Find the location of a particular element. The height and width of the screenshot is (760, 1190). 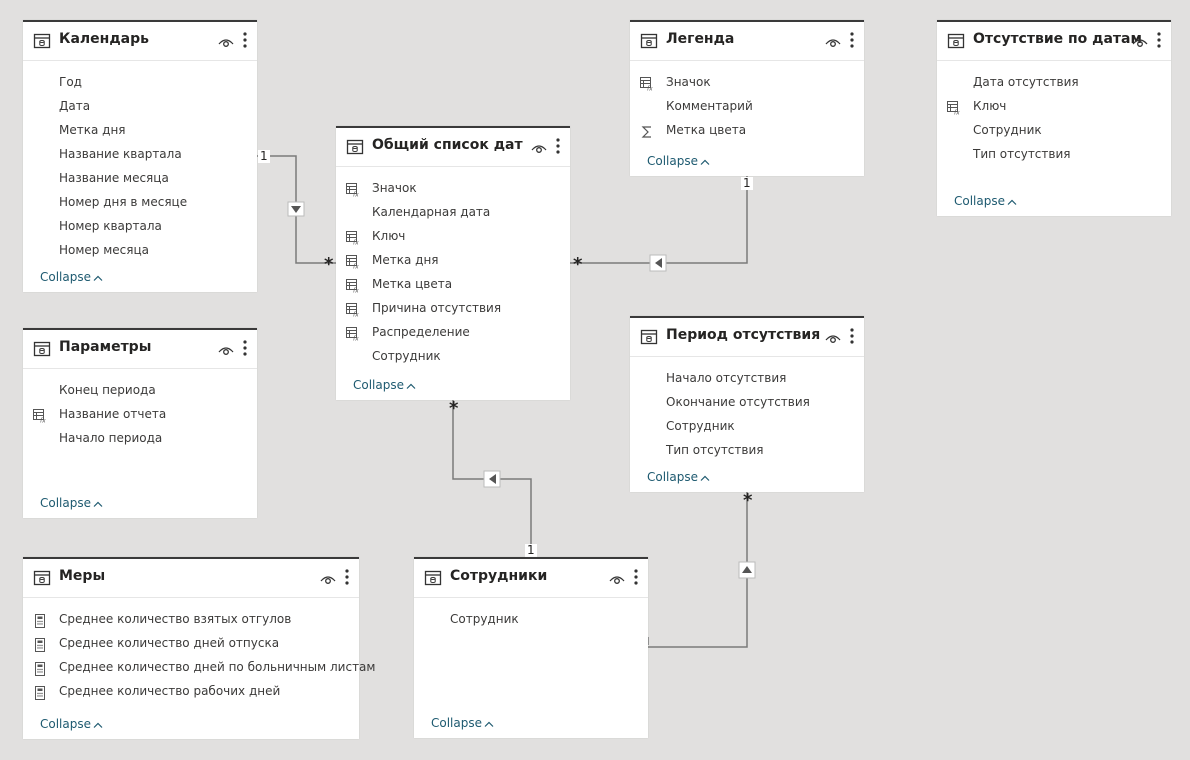

table-header: Период отсутствия is located at coordinates (747, 337).